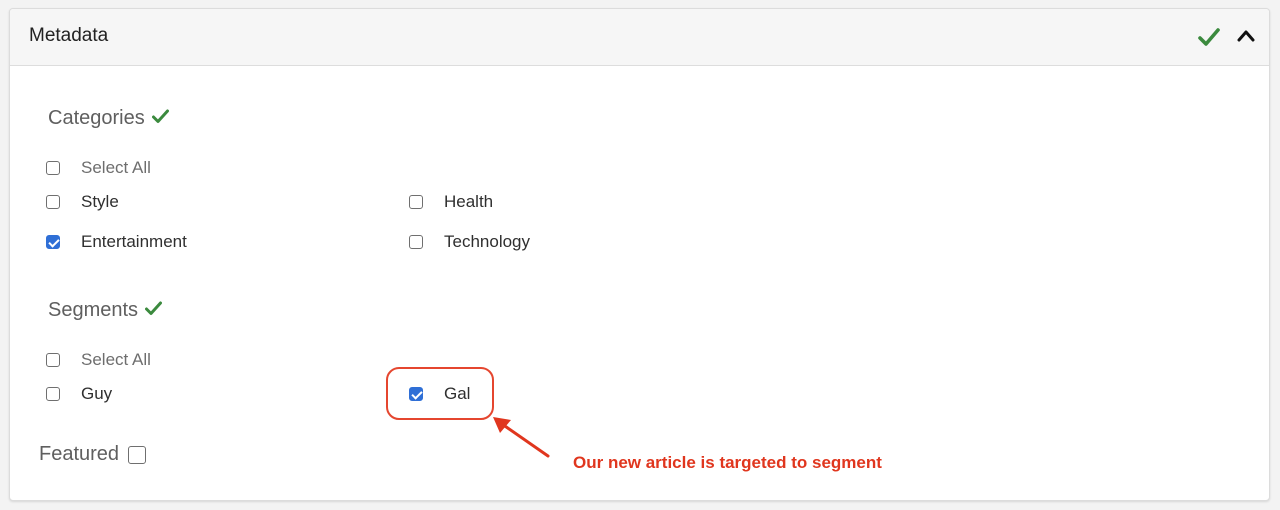 The image size is (1280, 510). Describe the element at coordinates (79, 394) in the screenshot. I see `segment-guy: Guy` at that location.